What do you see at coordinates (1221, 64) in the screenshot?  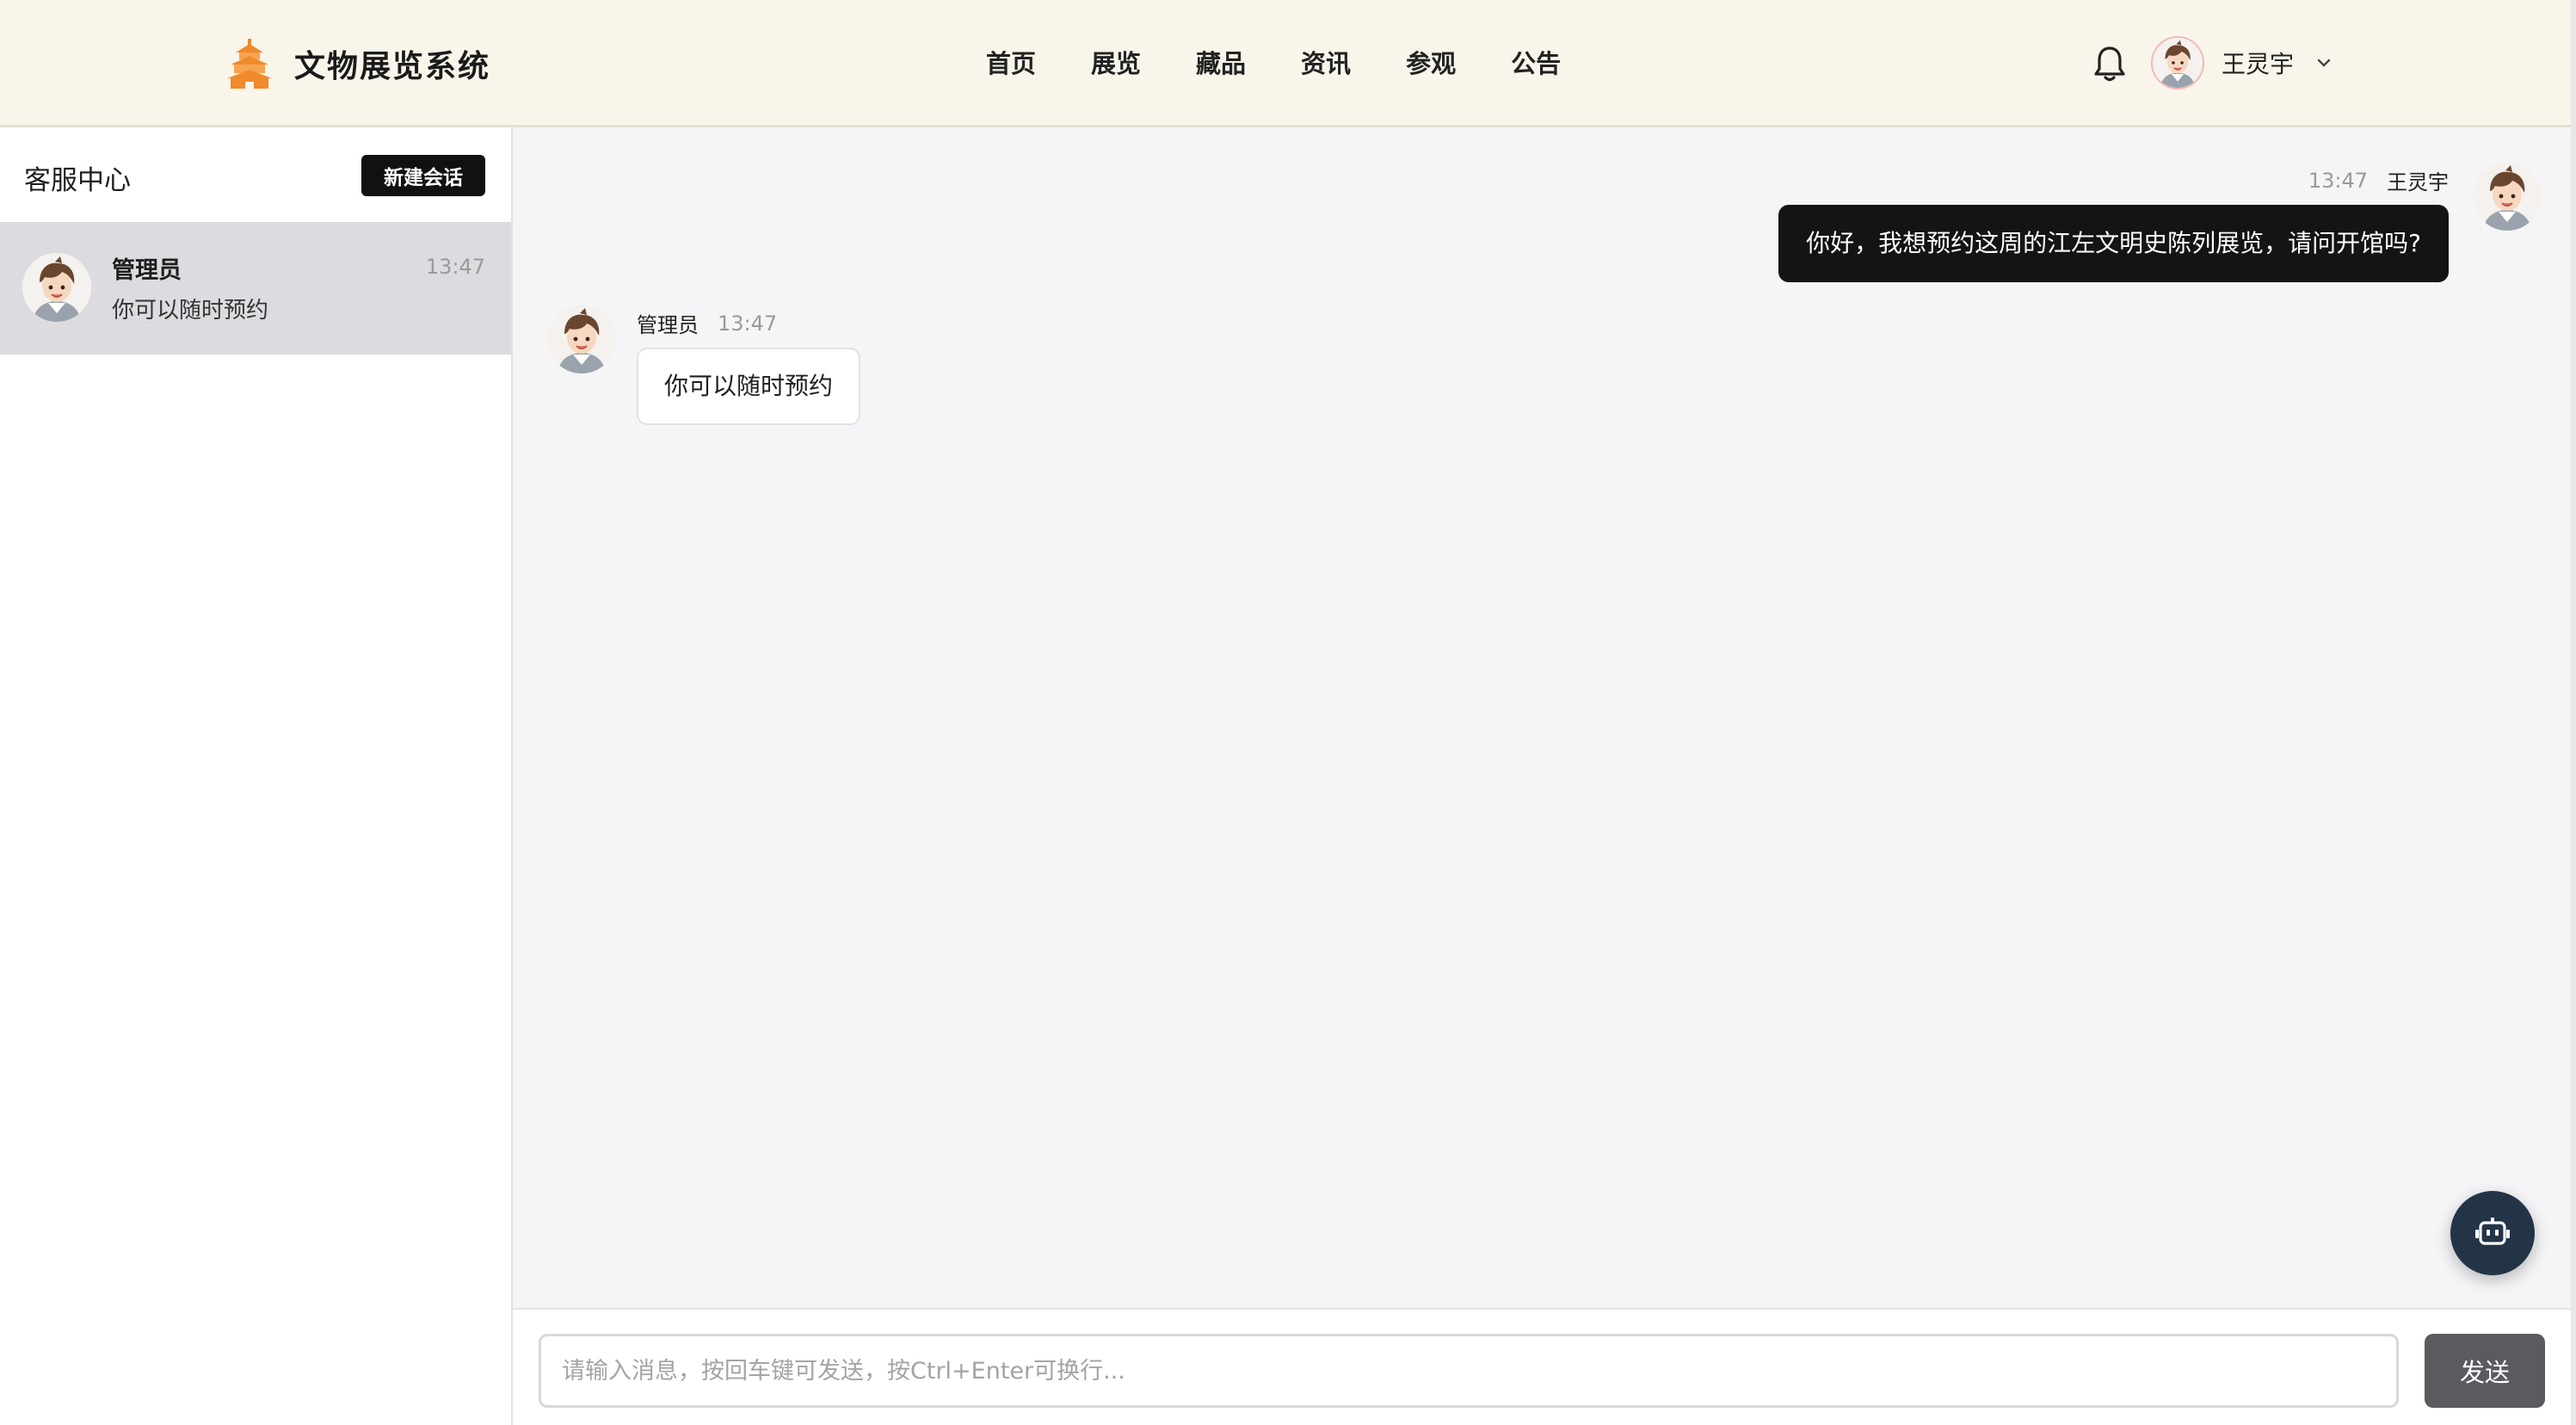 I see `nav-item-collections: 藏品` at bounding box center [1221, 64].